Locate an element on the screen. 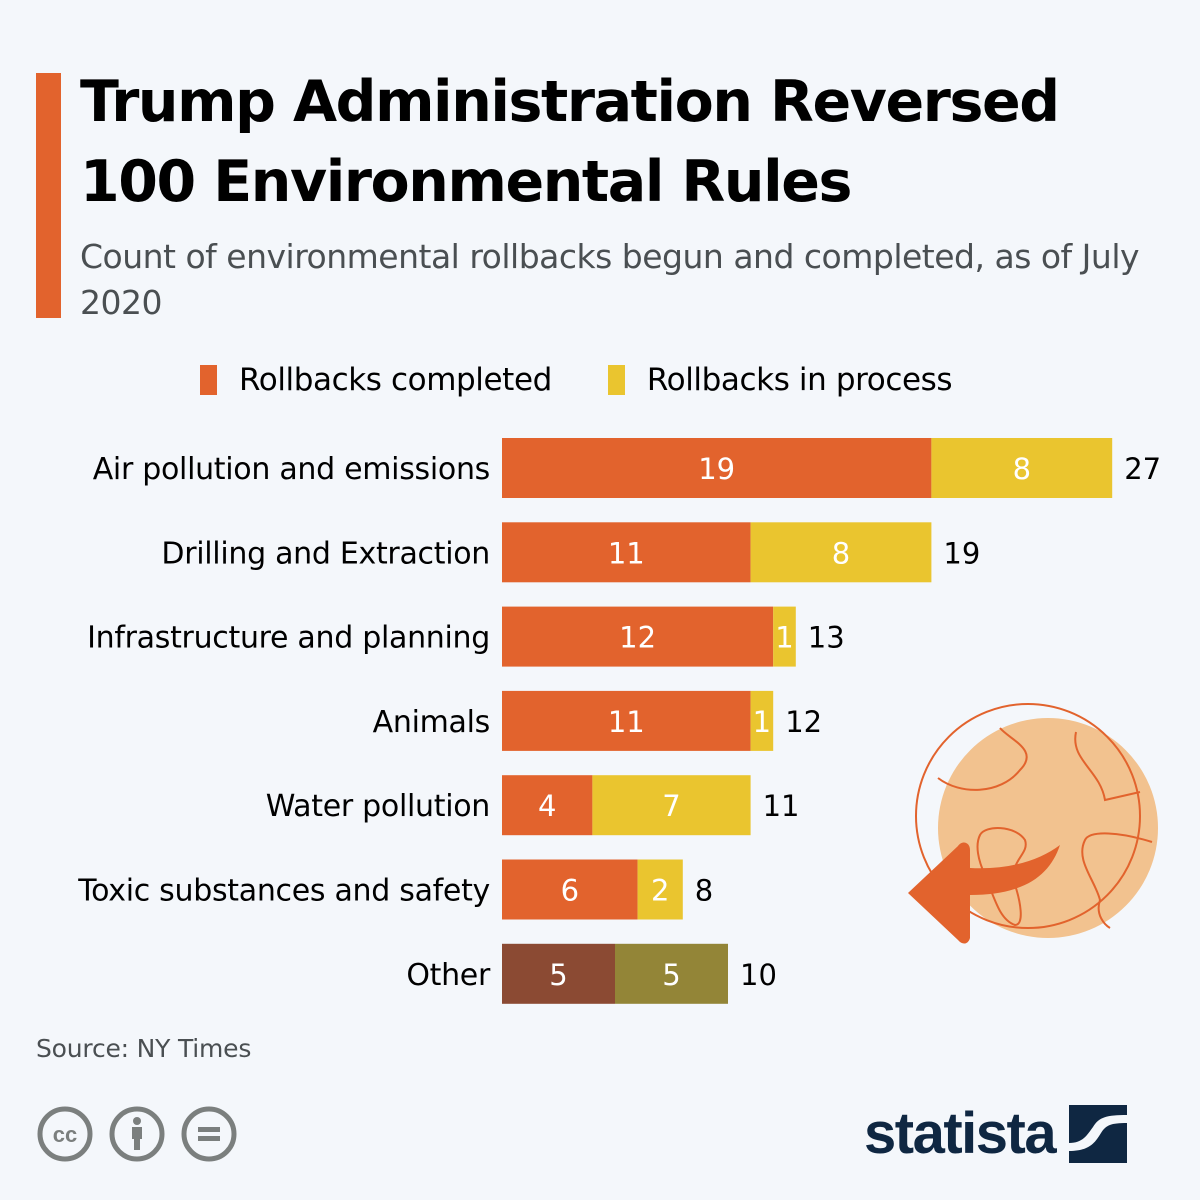 The width and height of the screenshot is (1200, 1200). legend-item-in-process: Rollbacks in process is located at coordinates (780, 380).